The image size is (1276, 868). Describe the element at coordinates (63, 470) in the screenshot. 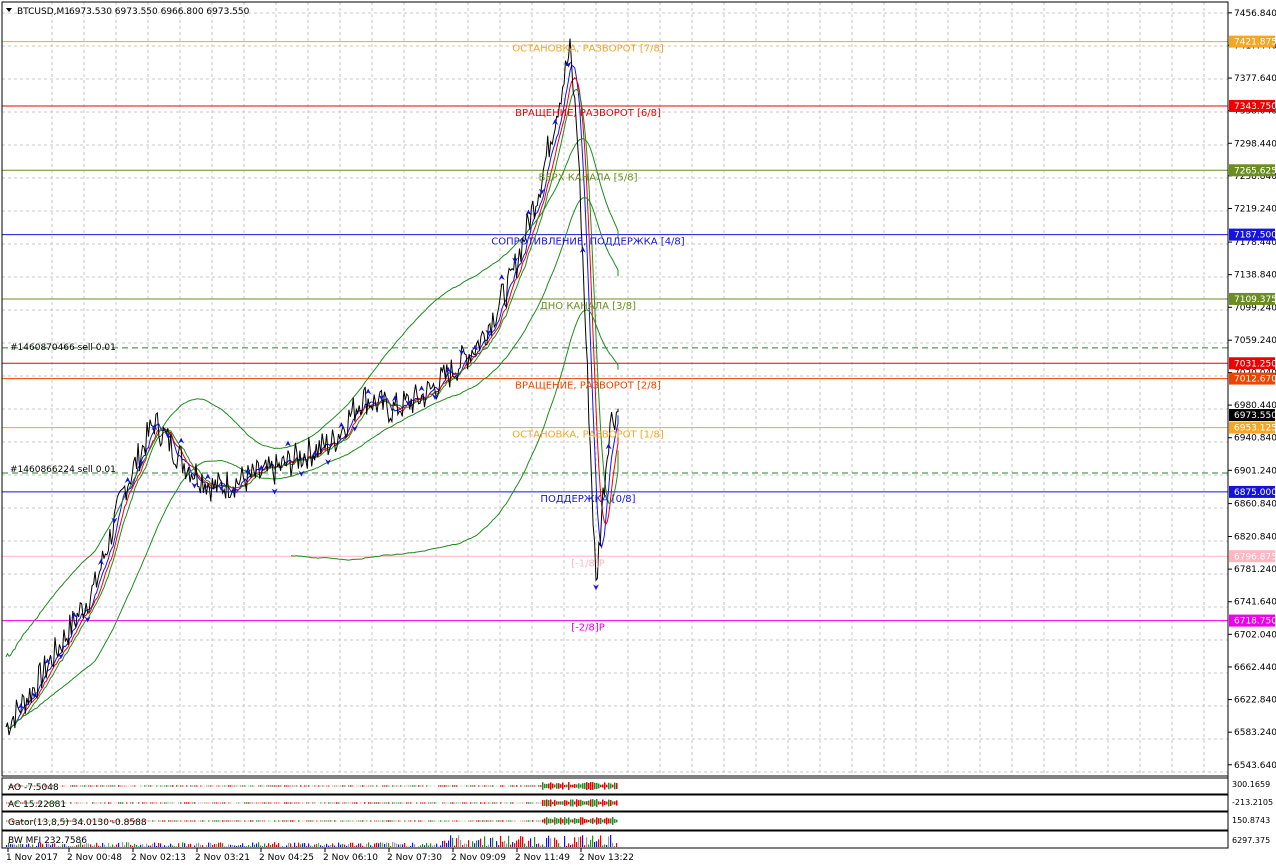

I see `order-label-2: #1460866224 sell 0.01` at that location.